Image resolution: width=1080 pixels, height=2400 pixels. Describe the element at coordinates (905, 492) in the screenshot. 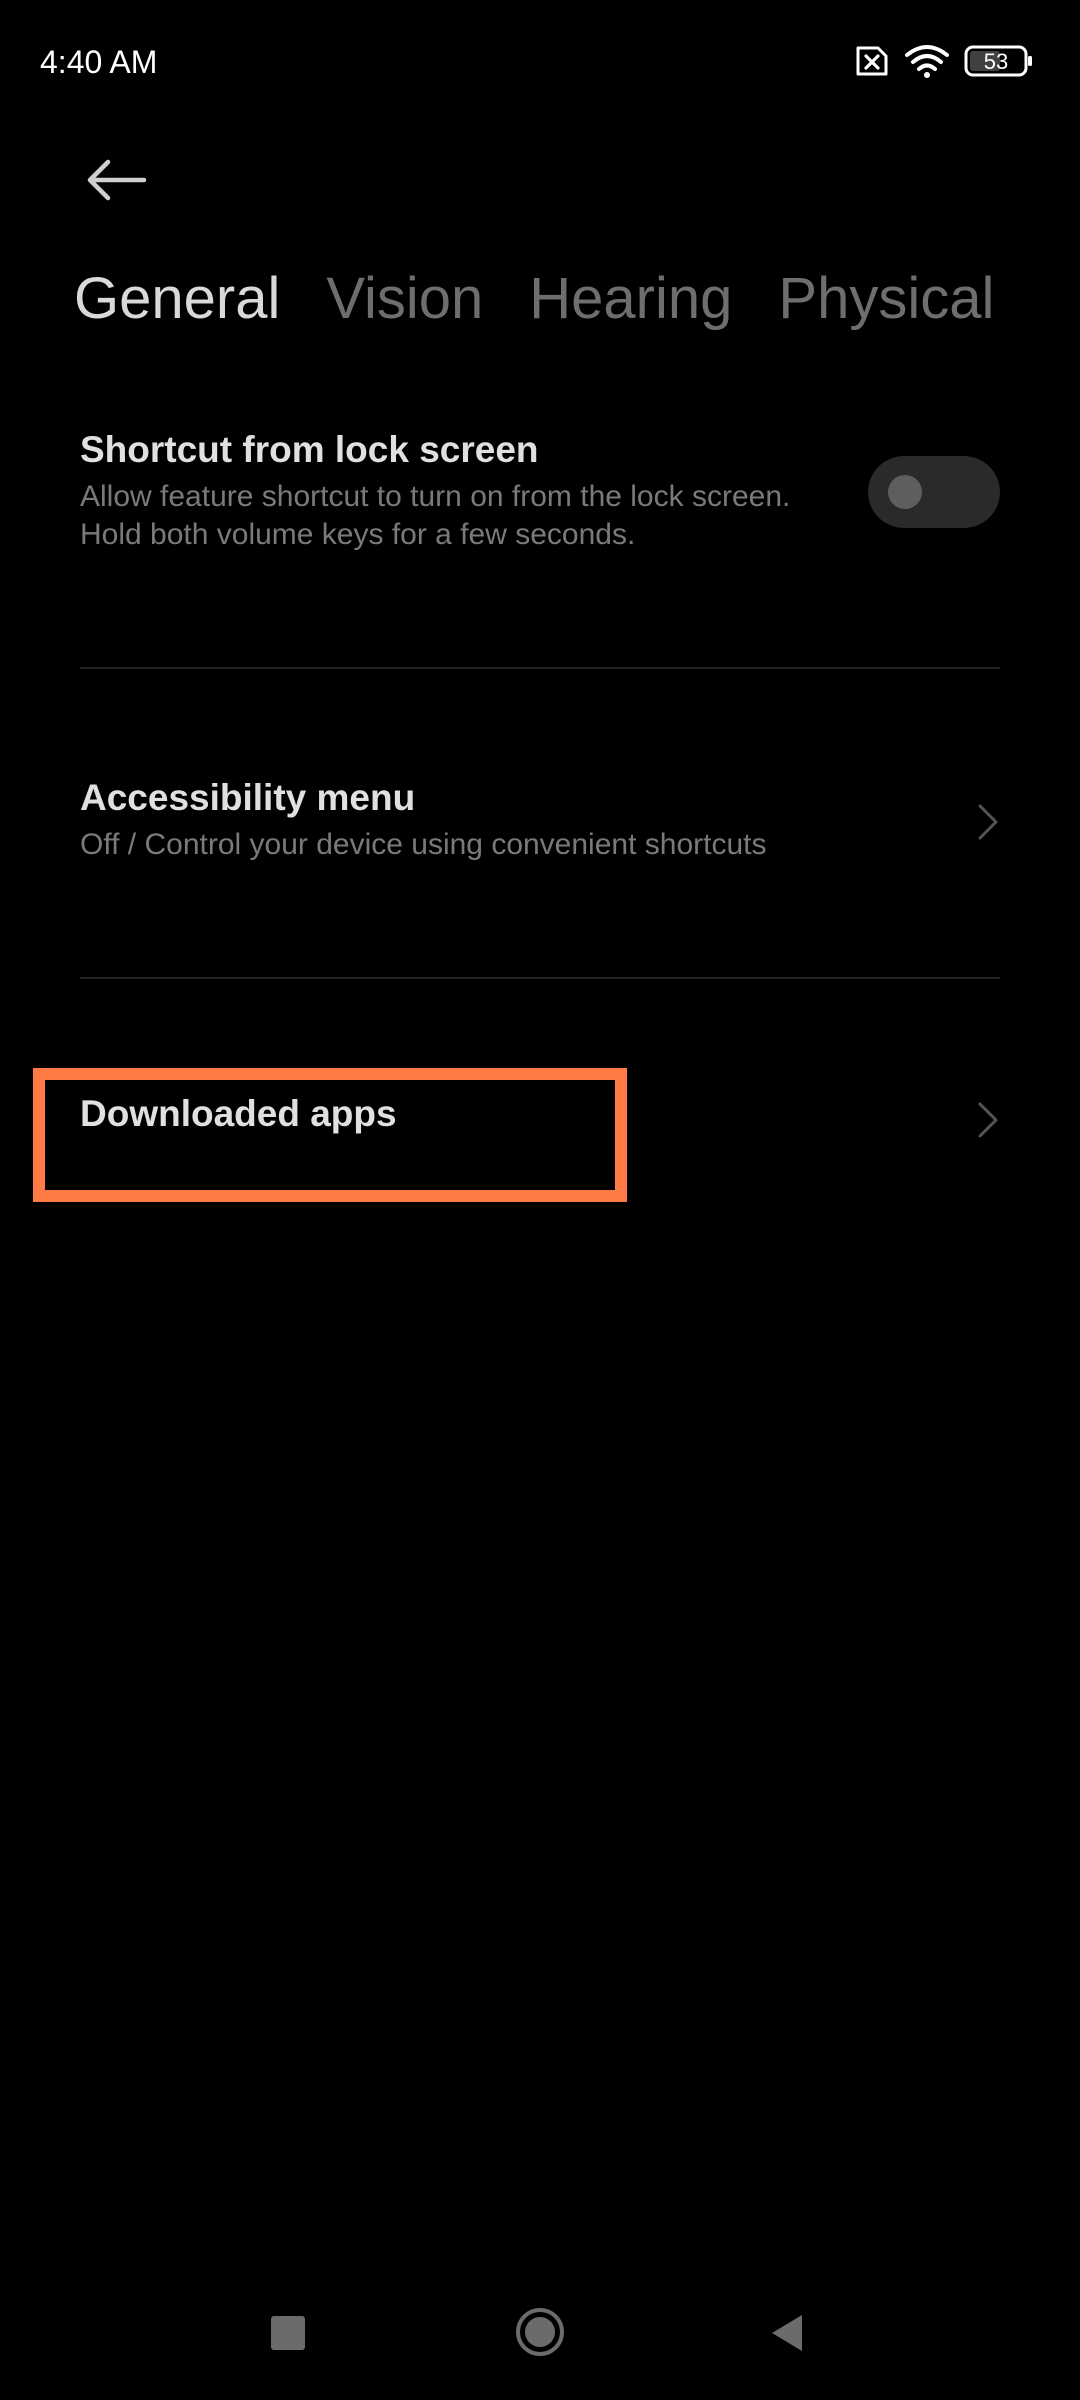

I see `toggle-knob` at that location.